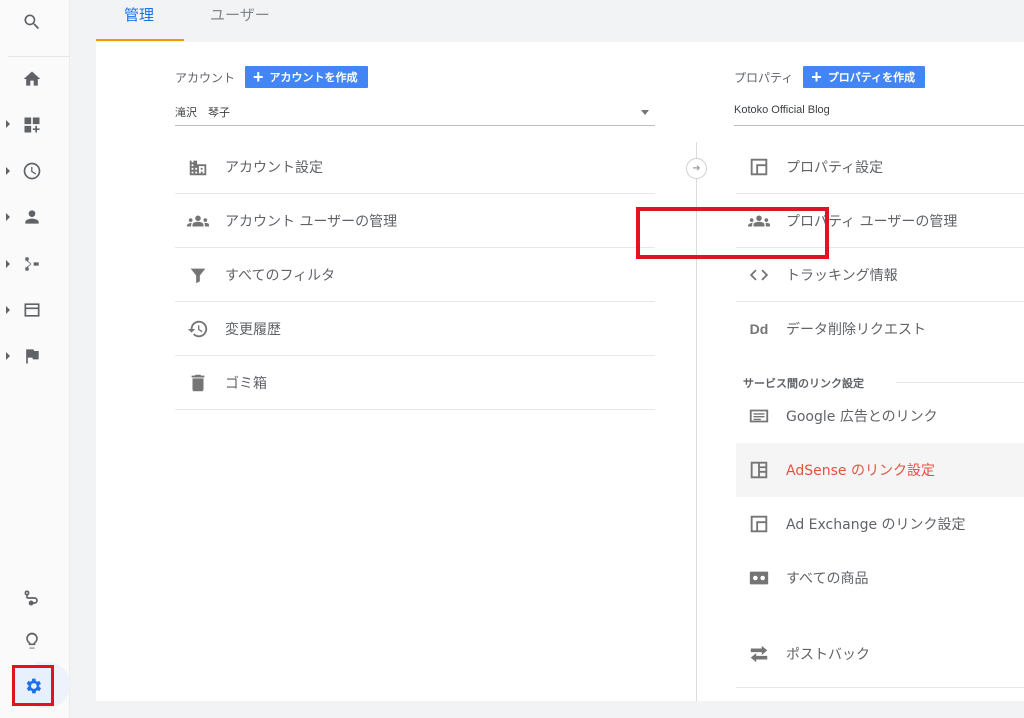 The width and height of the screenshot is (1024, 718). I want to click on create-account-label: アカウントを作成, so click(313, 78).